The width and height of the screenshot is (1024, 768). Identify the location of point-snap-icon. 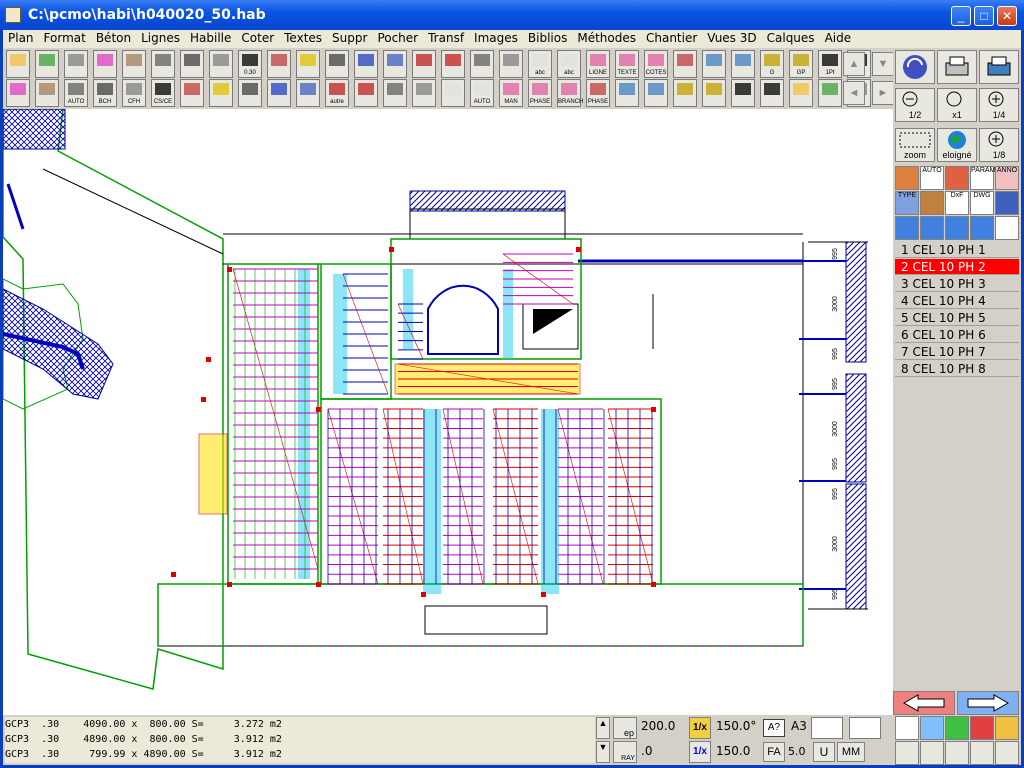
(907, 728).